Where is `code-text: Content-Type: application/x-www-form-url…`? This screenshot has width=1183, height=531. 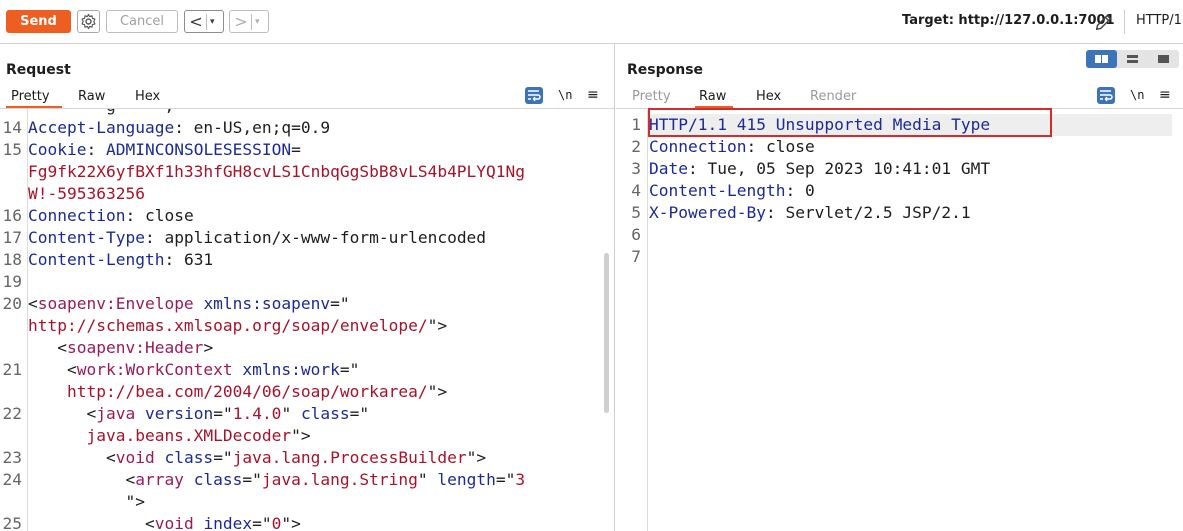
code-text: Content-Type: application/x-www-form-url… is located at coordinates (257, 238).